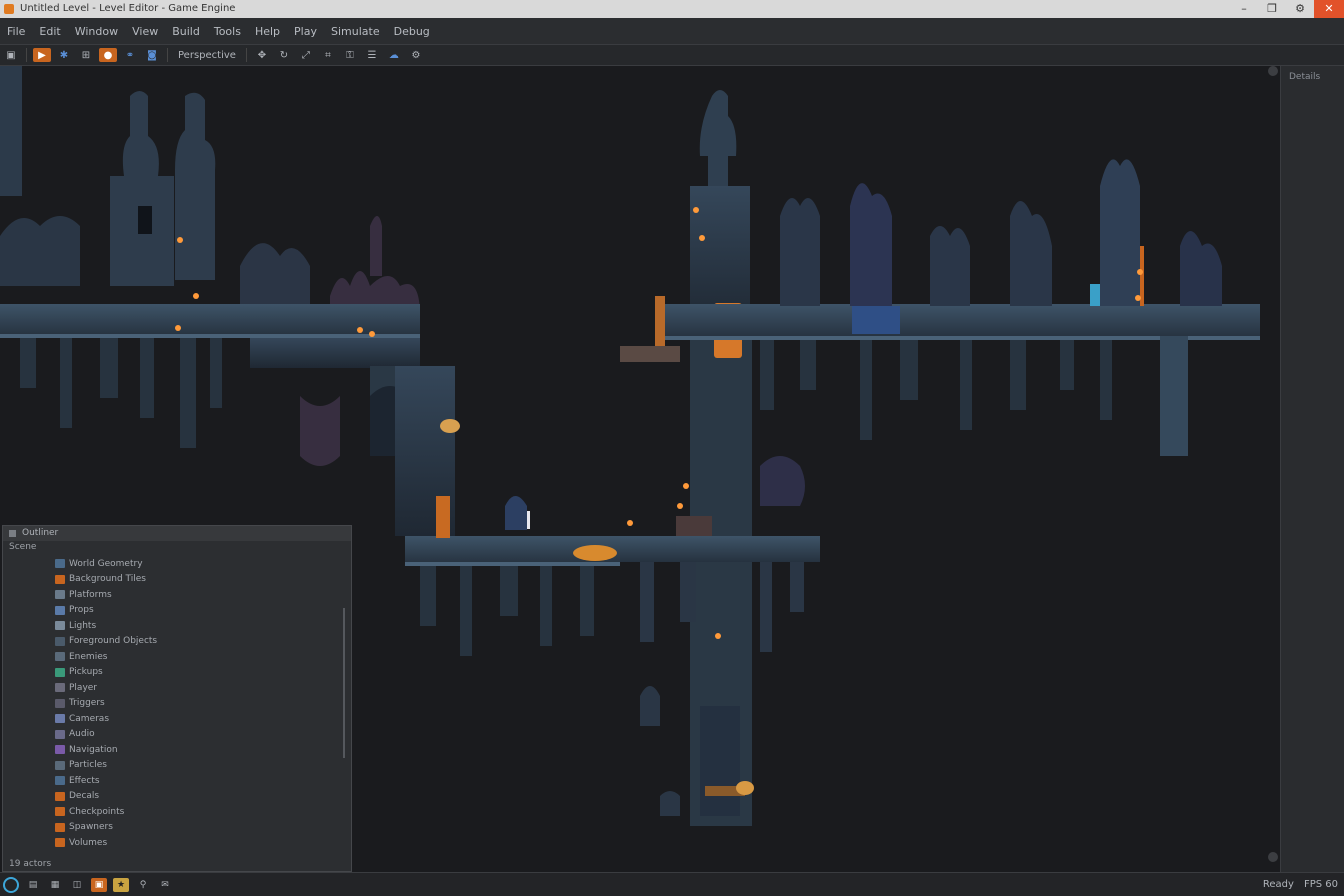 The height and width of the screenshot is (896, 1344). Describe the element at coordinates (177, 580) in the screenshot. I see `outliner-item: Background Tiles` at that location.